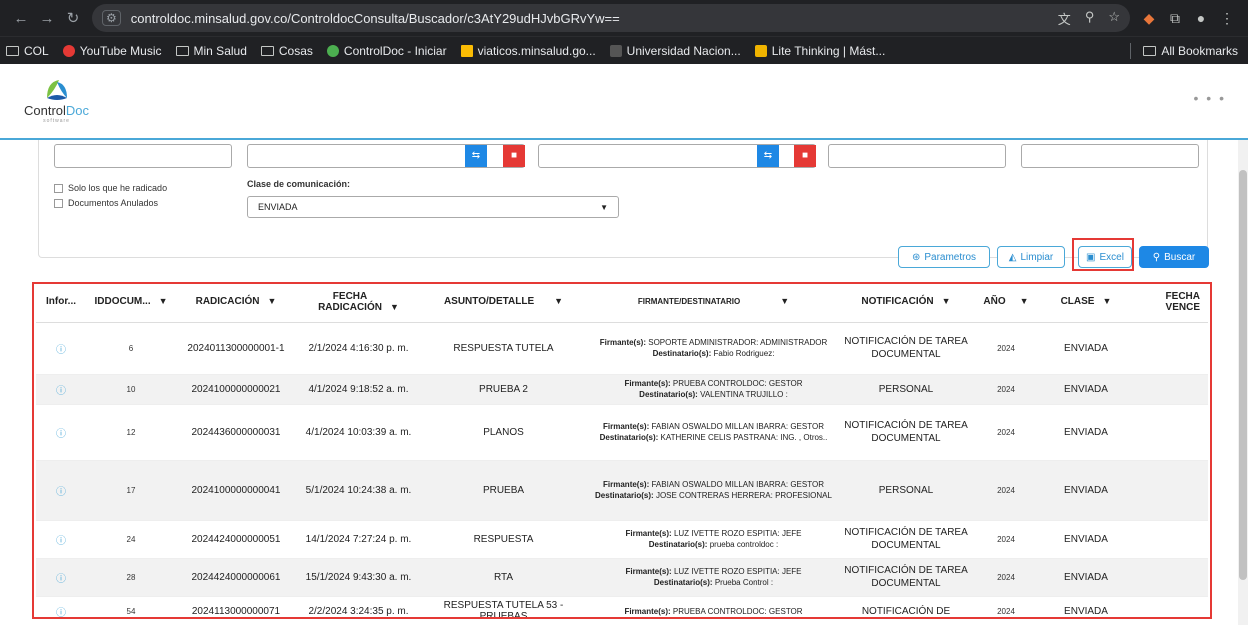  I want to click on extension-fox-icon: ◆, so click(1149, 18).